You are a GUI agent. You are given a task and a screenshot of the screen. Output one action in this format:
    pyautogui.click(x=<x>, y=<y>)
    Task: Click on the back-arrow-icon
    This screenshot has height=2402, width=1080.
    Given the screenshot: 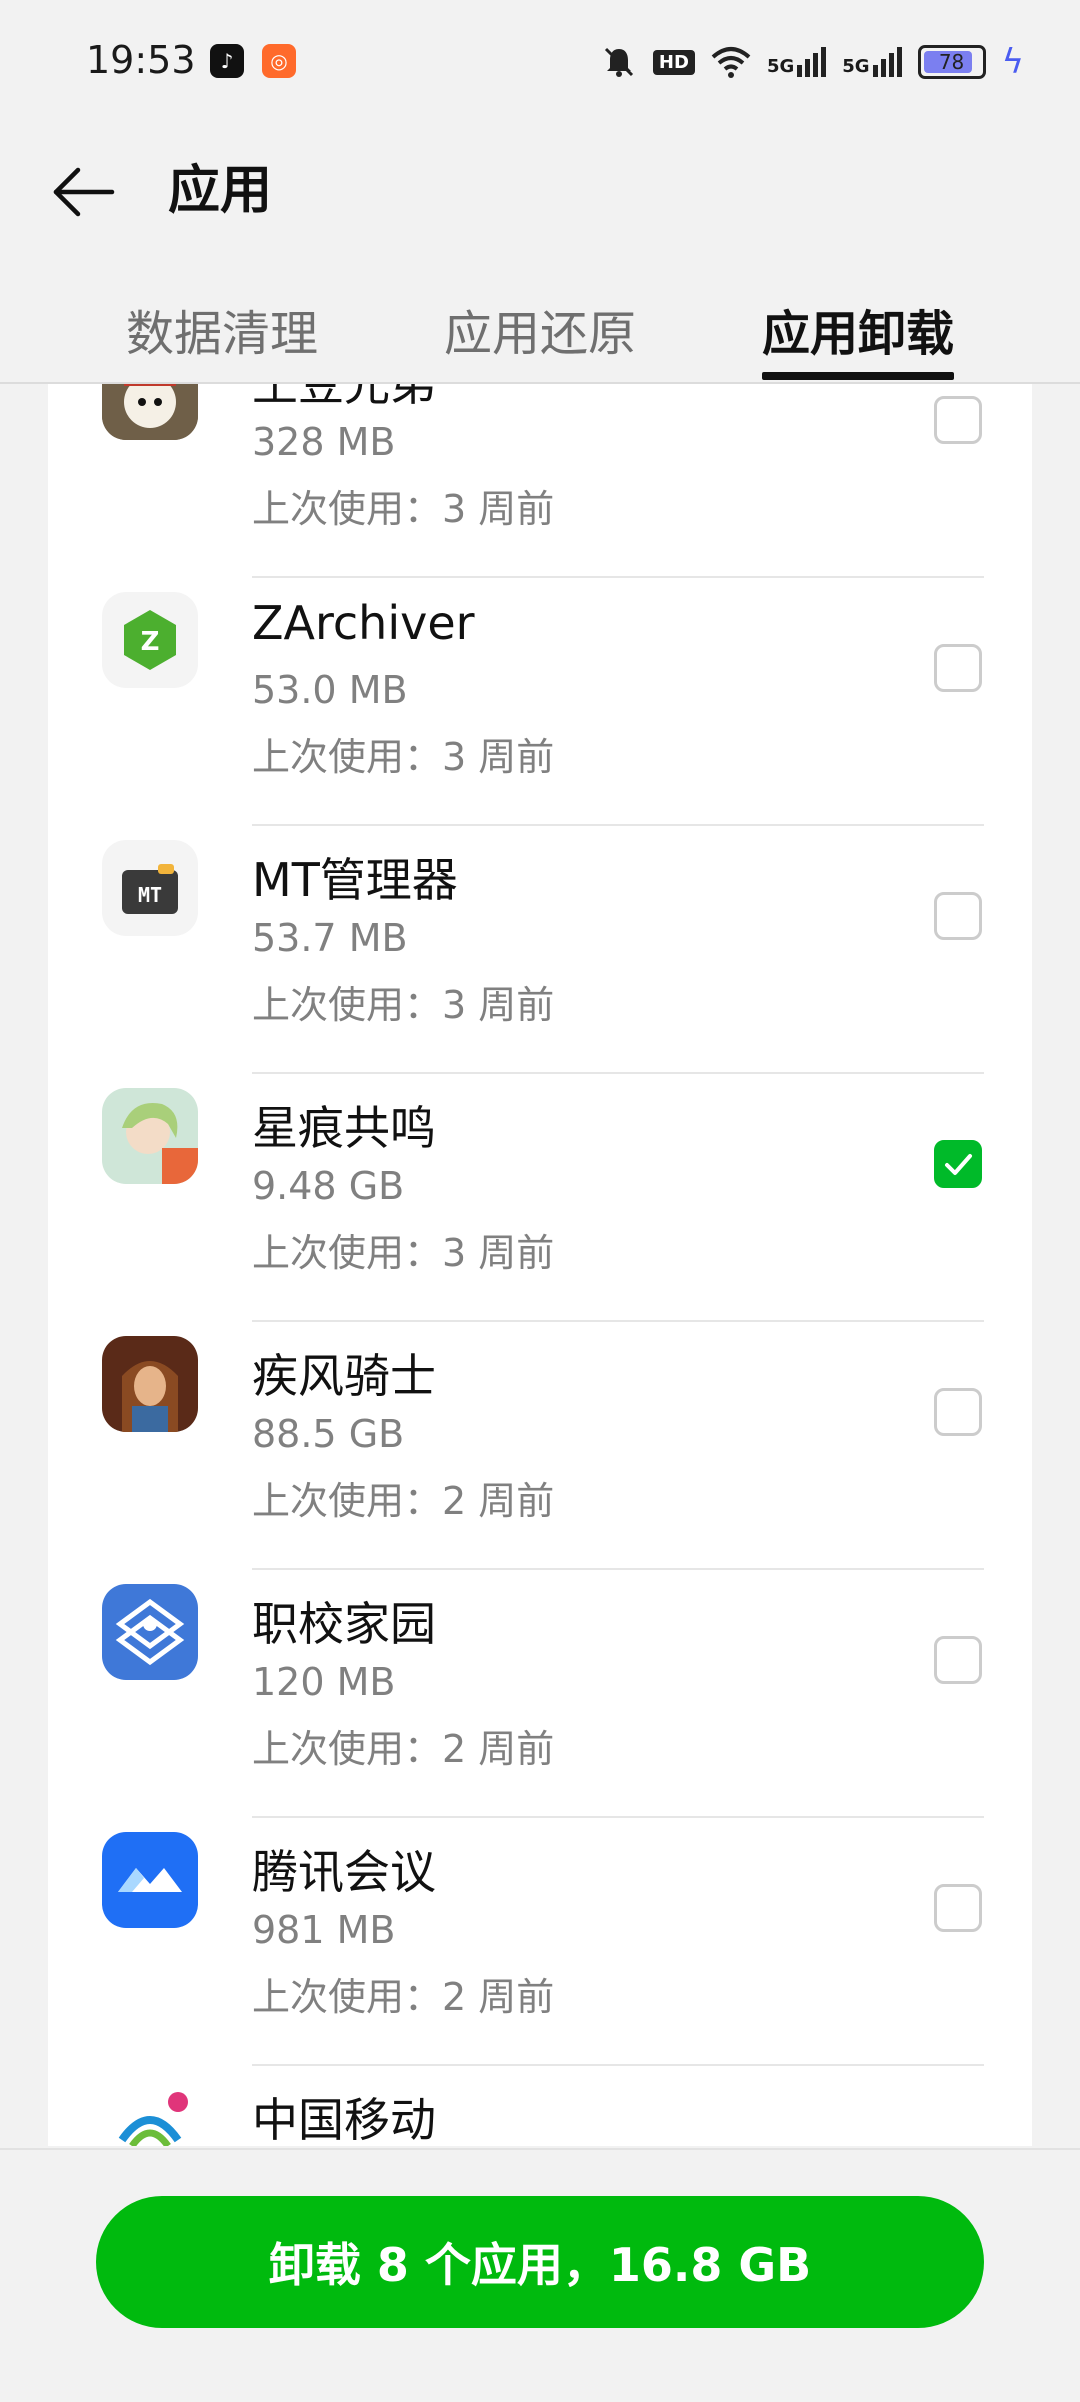 What is the action you would take?
    pyautogui.click(x=84, y=192)
    